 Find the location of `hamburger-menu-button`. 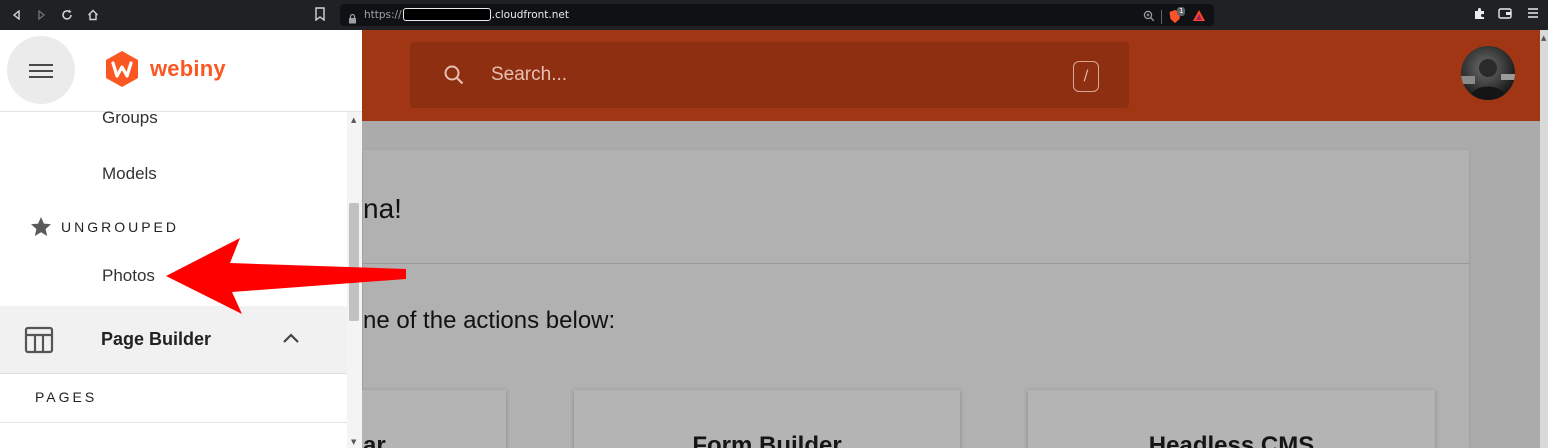

hamburger-menu-button is located at coordinates (41, 70).